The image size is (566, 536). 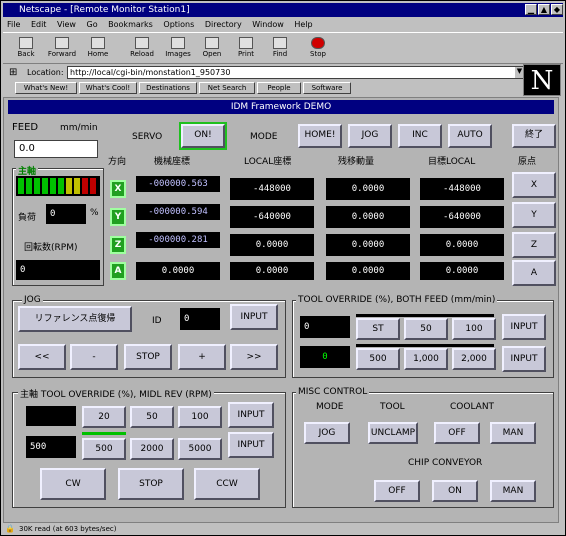 I want to click on people-button: People, so click(x=279, y=88).